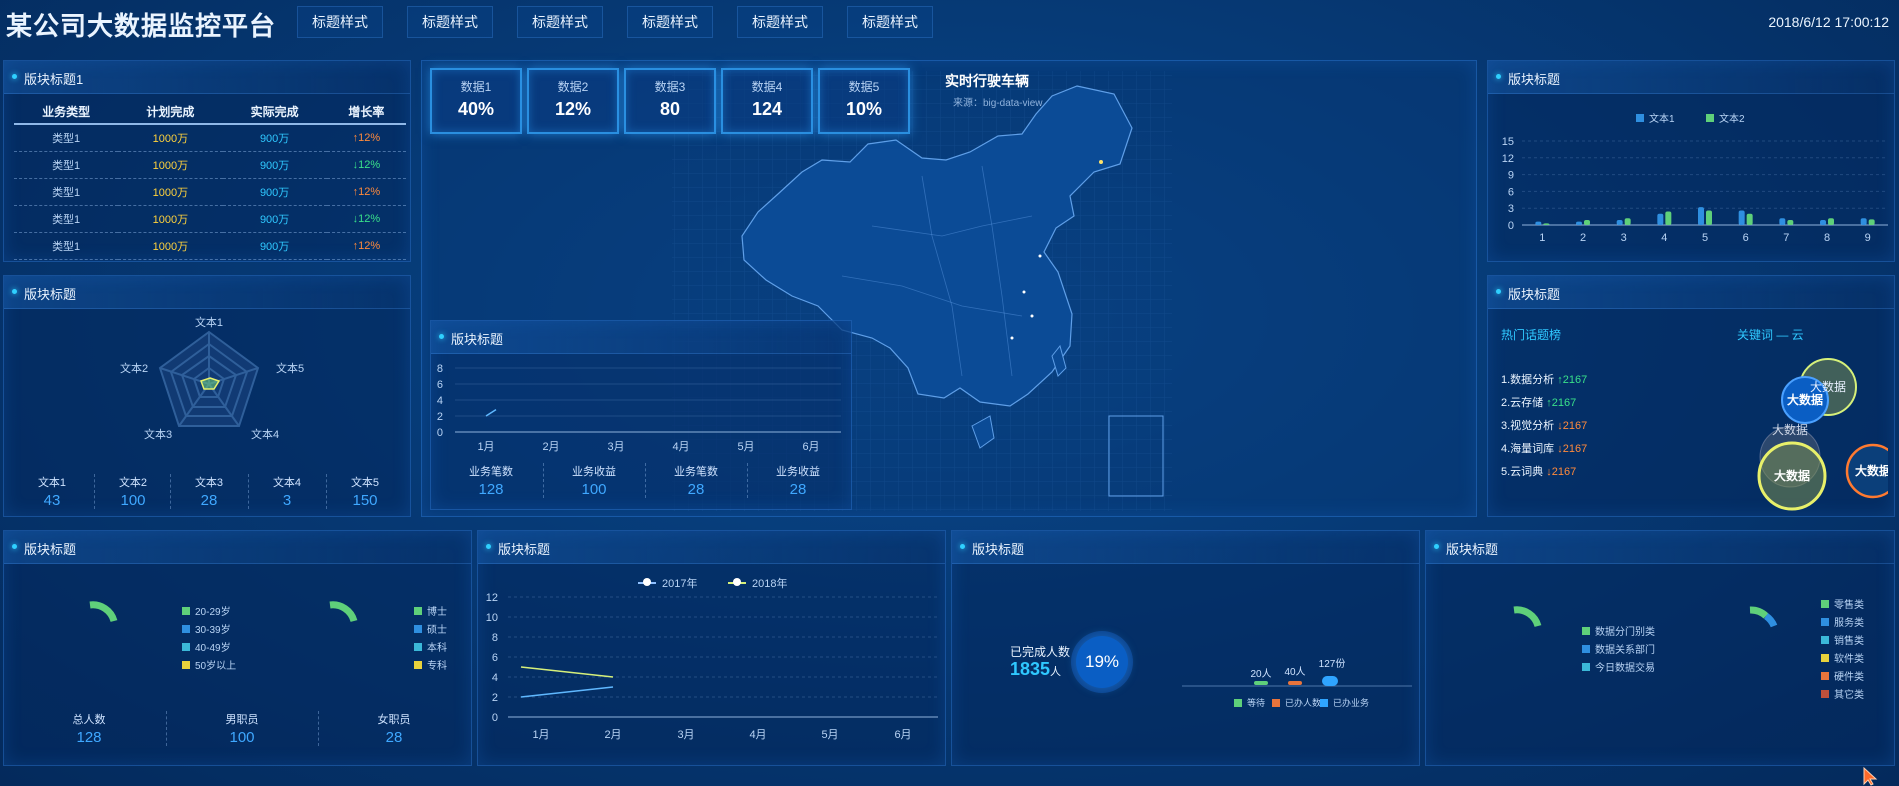 This screenshot has height=786, width=1899. What do you see at coordinates (1296, 702) in the screenshot?
I see `legend-item: 已办人数` at bounding box center [1296, 702].